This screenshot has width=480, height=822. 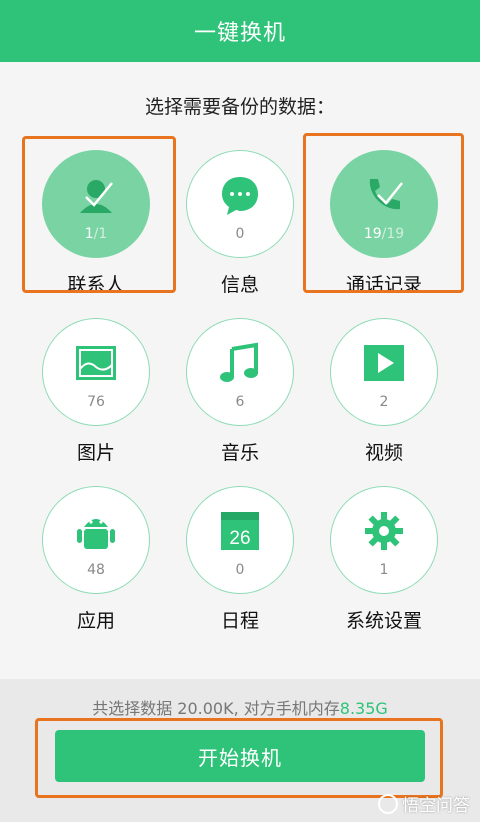 What do you see at coordinates (424, 803) in the screenshot?
I see `watermark: 悟空问答` at bounding box center [424, 803].